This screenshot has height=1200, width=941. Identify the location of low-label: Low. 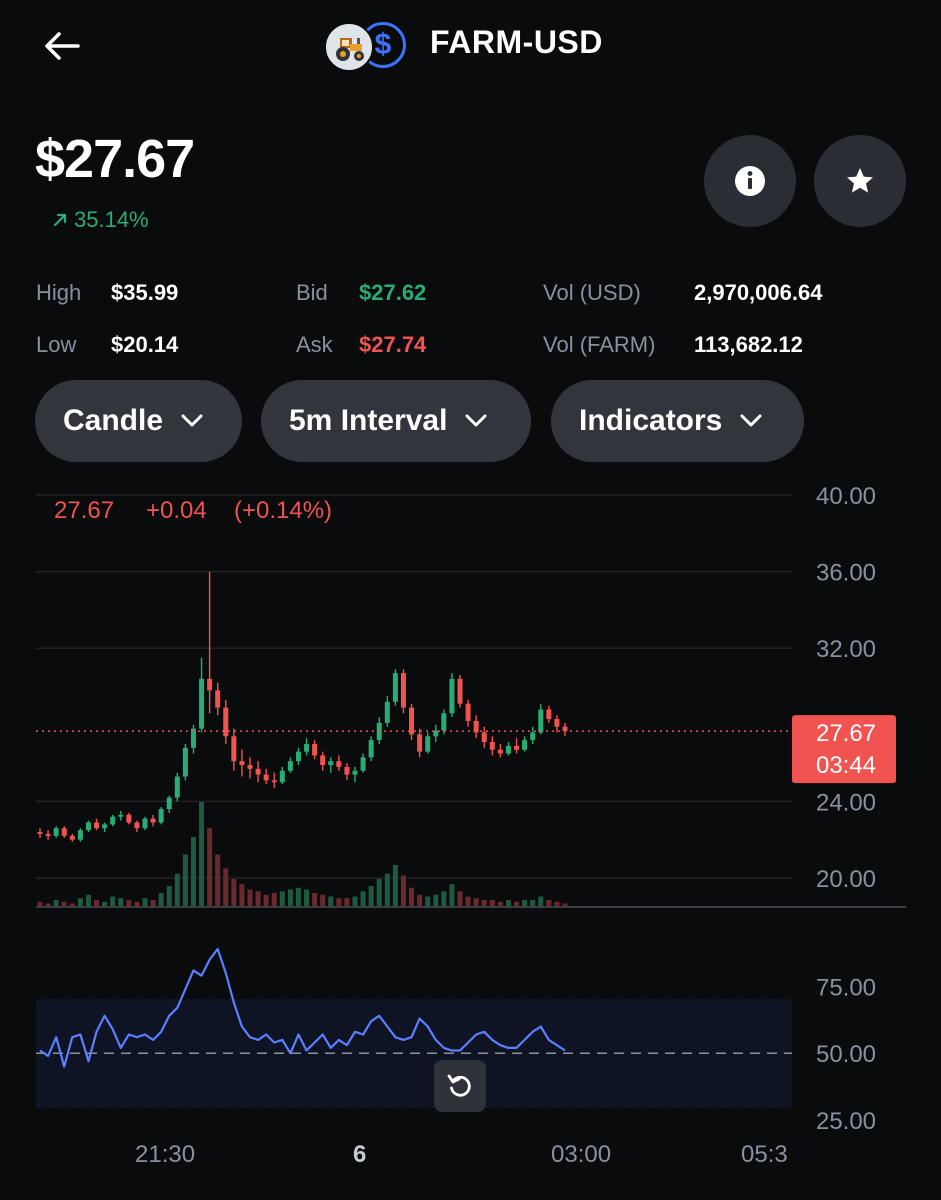
(56, 344).